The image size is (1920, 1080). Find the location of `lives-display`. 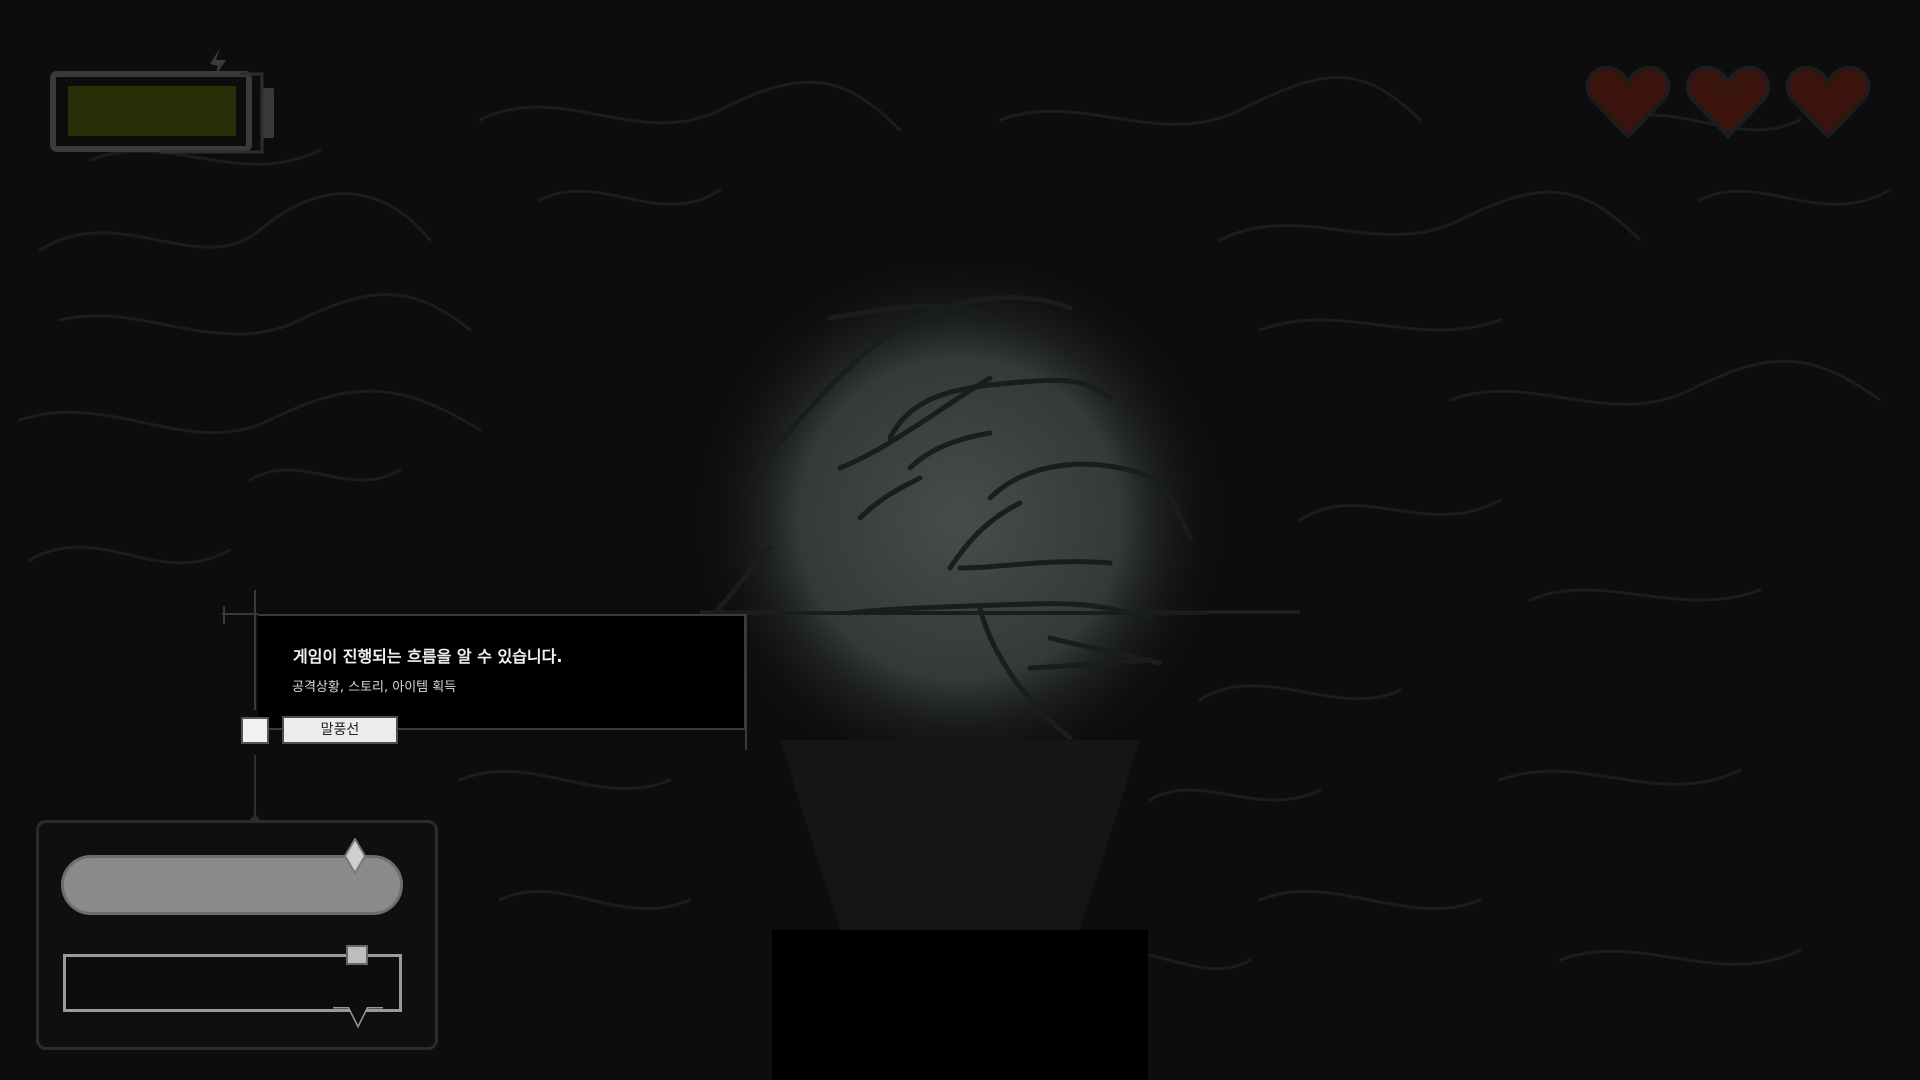

lives-display is located at coordinates (1730, 103).